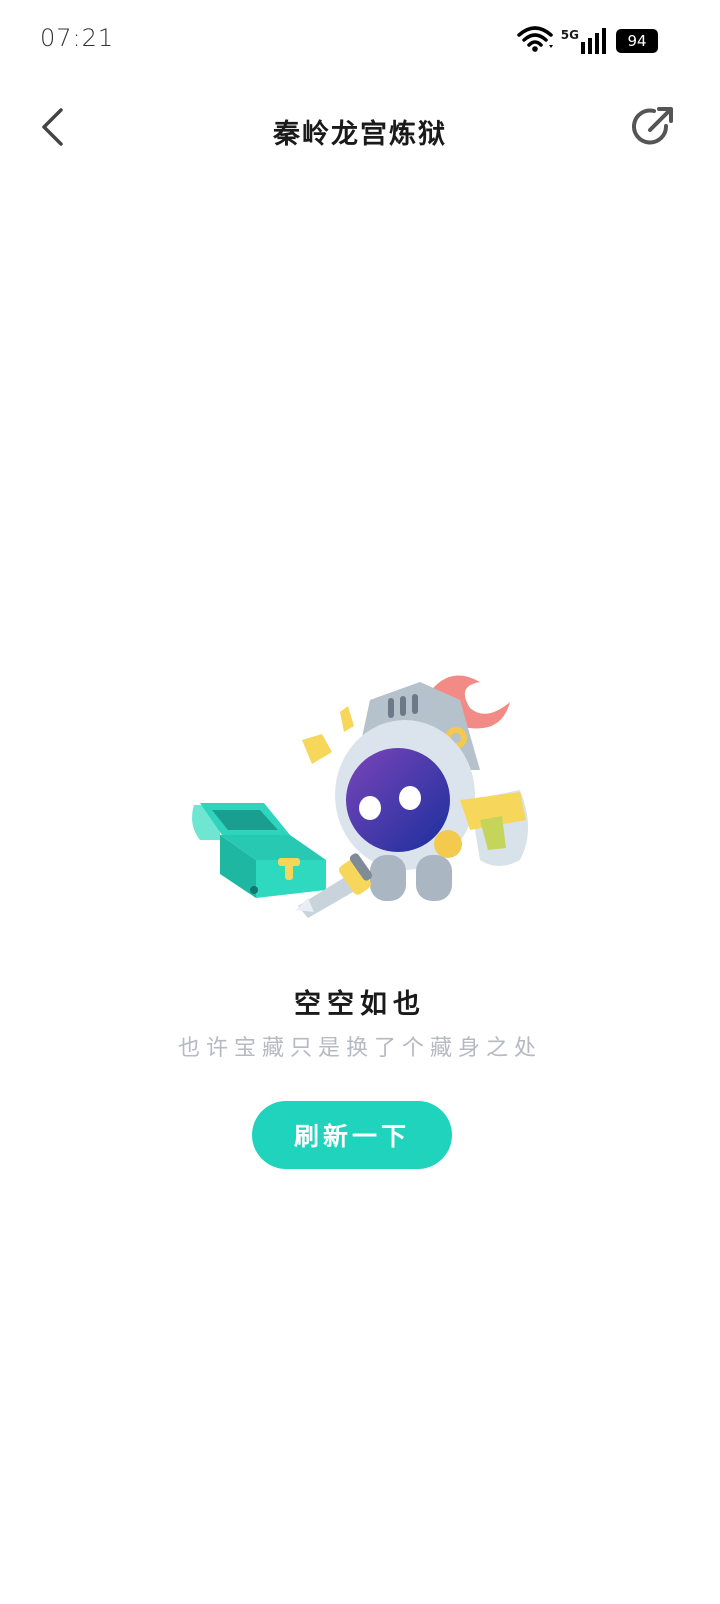 This screenshot has width=720, height=1604. What do you see at coordinates (77, 38) in the screenshot?
I see `status-time: 07:21` at bounding box center [77, 38].